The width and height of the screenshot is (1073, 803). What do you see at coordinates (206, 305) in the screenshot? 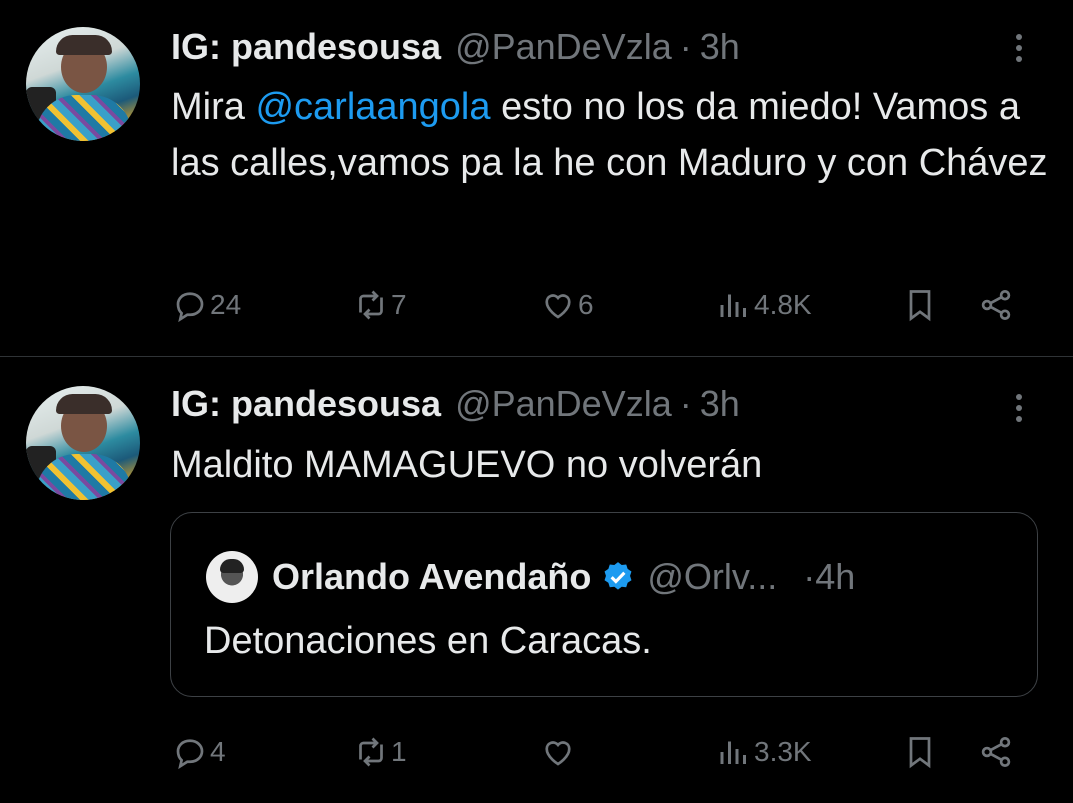
I see `reply-button: 24` at bounding box center [206, 305].